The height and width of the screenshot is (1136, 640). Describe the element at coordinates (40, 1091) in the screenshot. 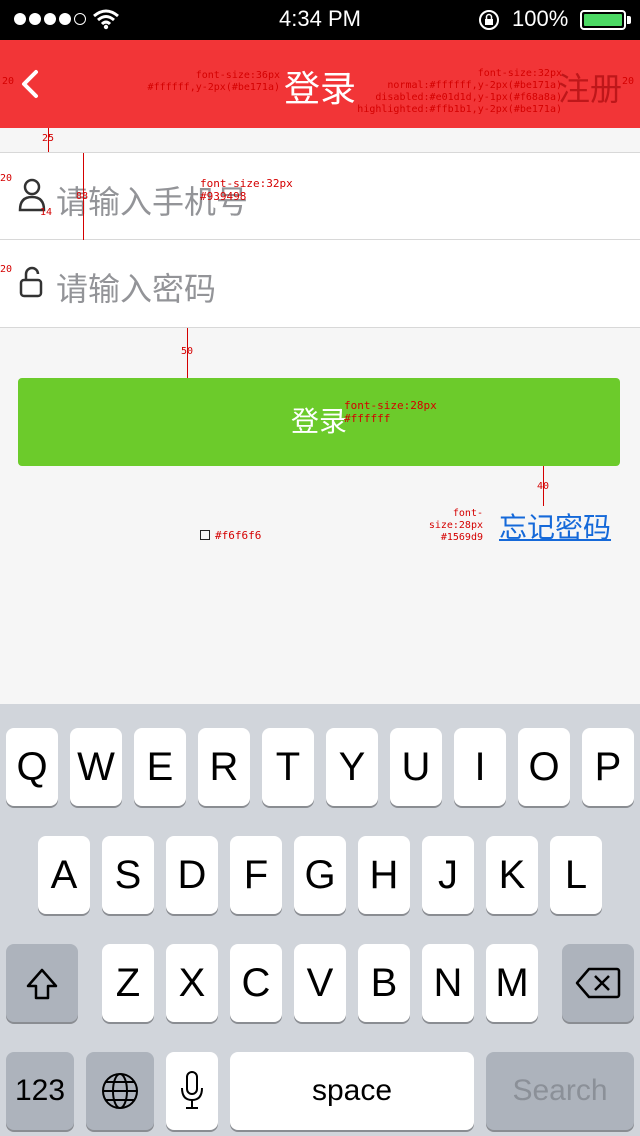

I see `numbers-key: 123` at that location.